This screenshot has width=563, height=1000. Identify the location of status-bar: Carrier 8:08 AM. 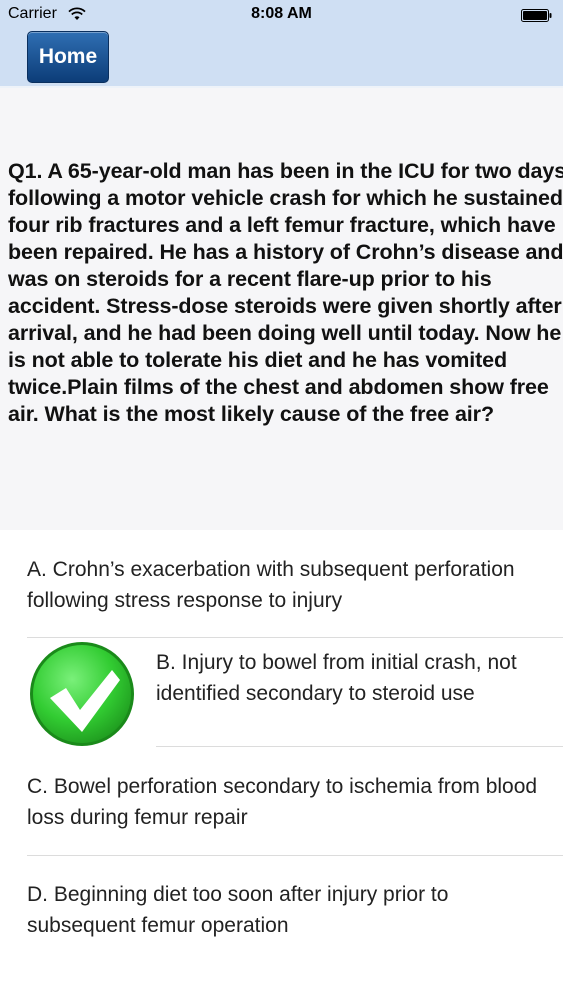
(281, 15).